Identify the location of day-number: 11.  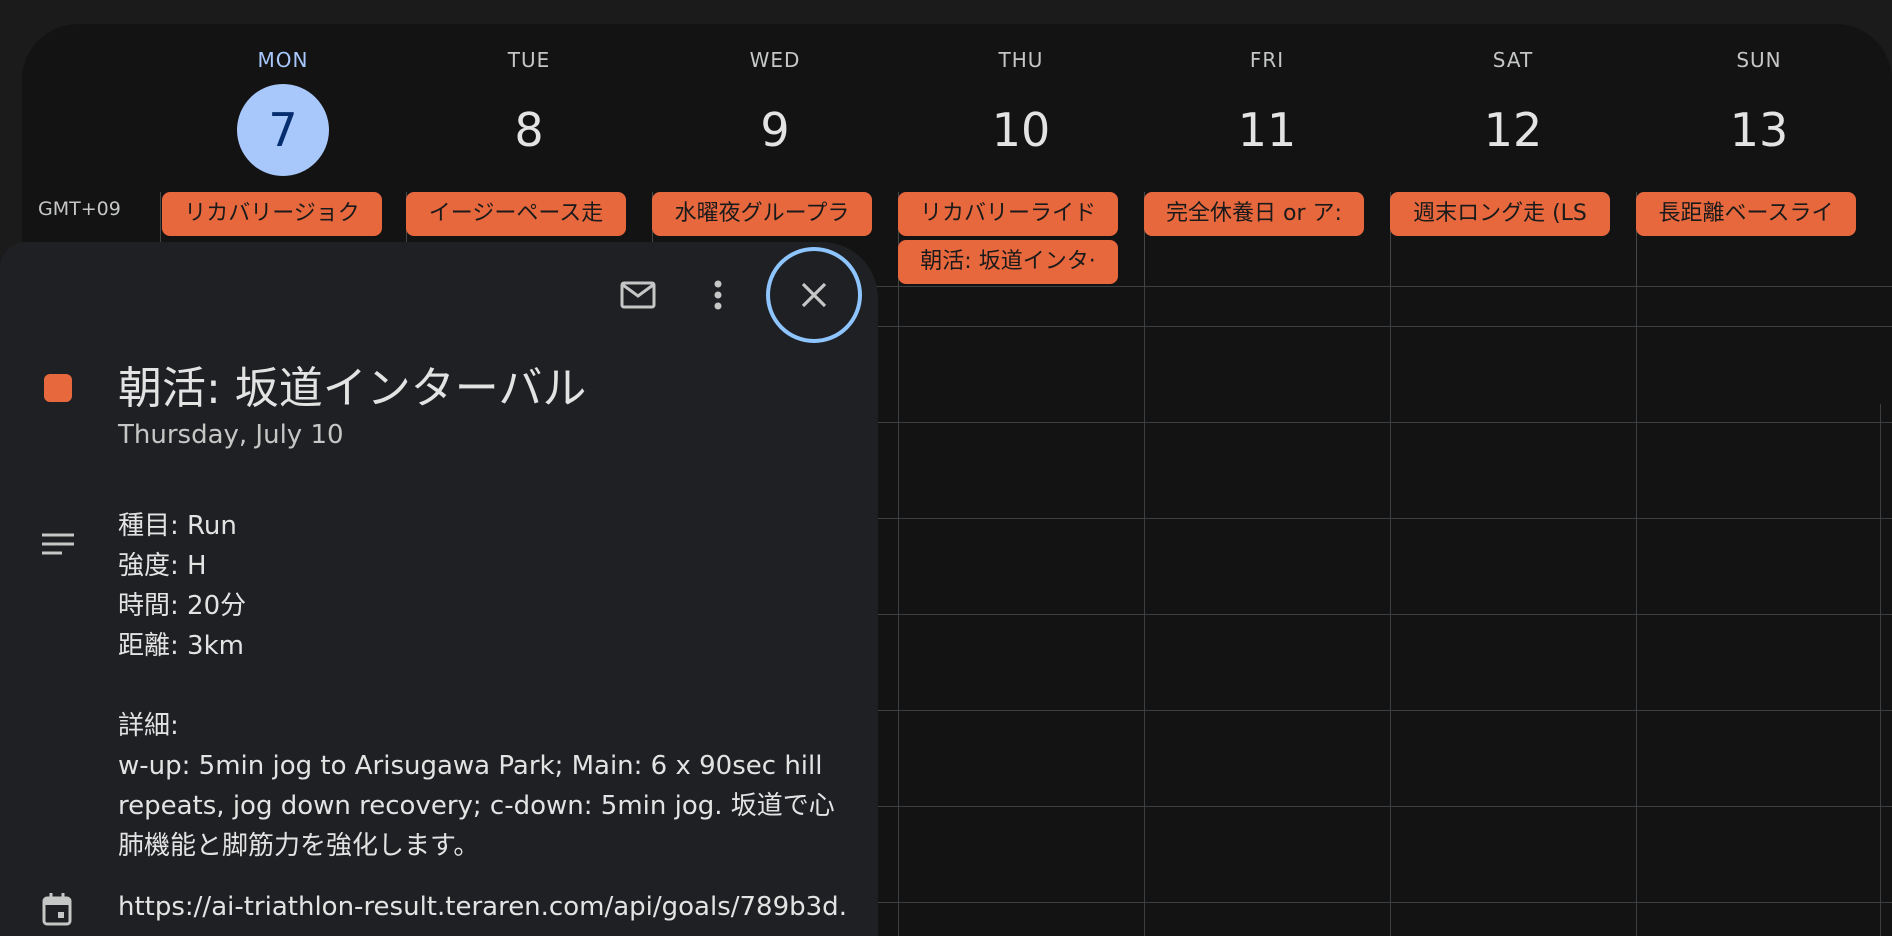
(1267, 130).